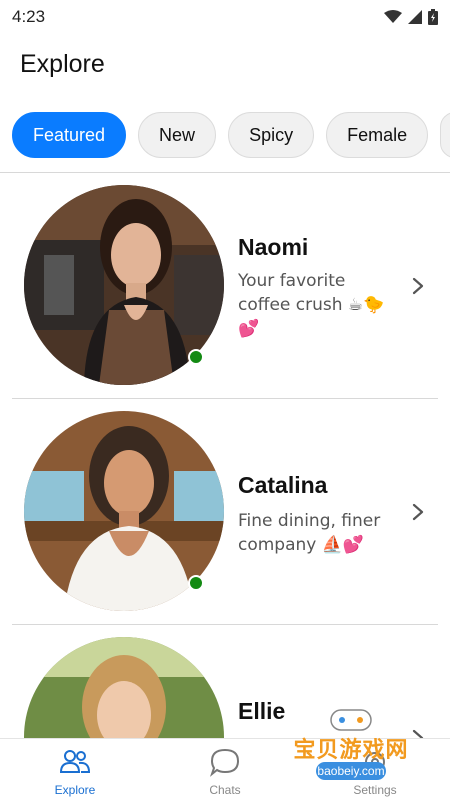  I want to click on card-description: Fine dining, finer company ⛵💕, so click(309, 533).